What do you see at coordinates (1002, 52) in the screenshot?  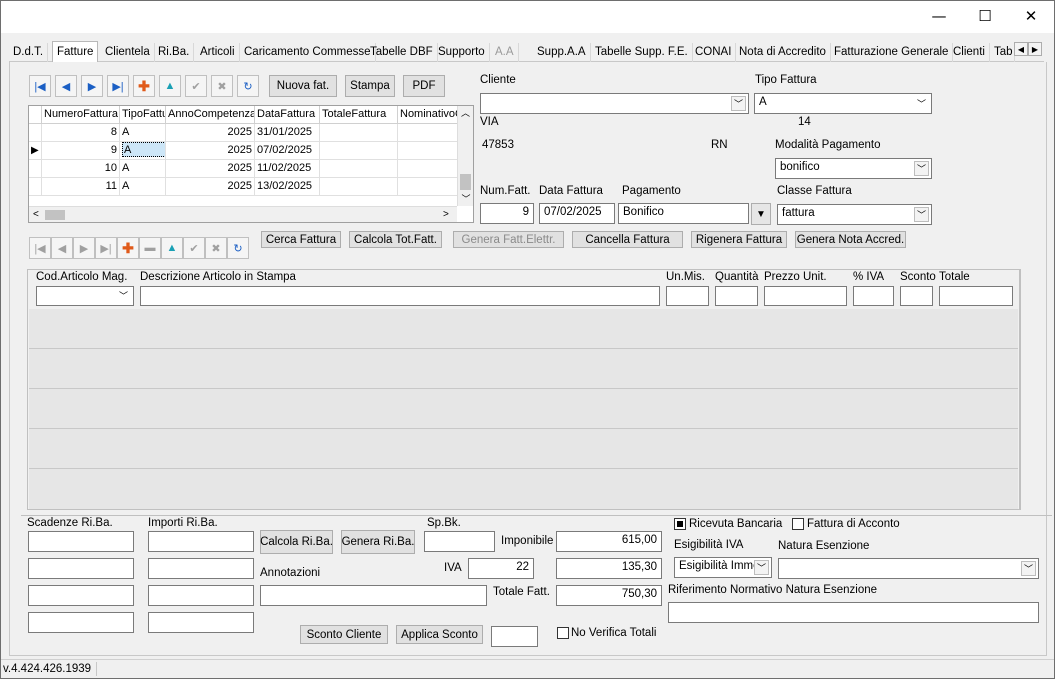 I see `tab-tab: Tab` at bounding box center [1002, 52].